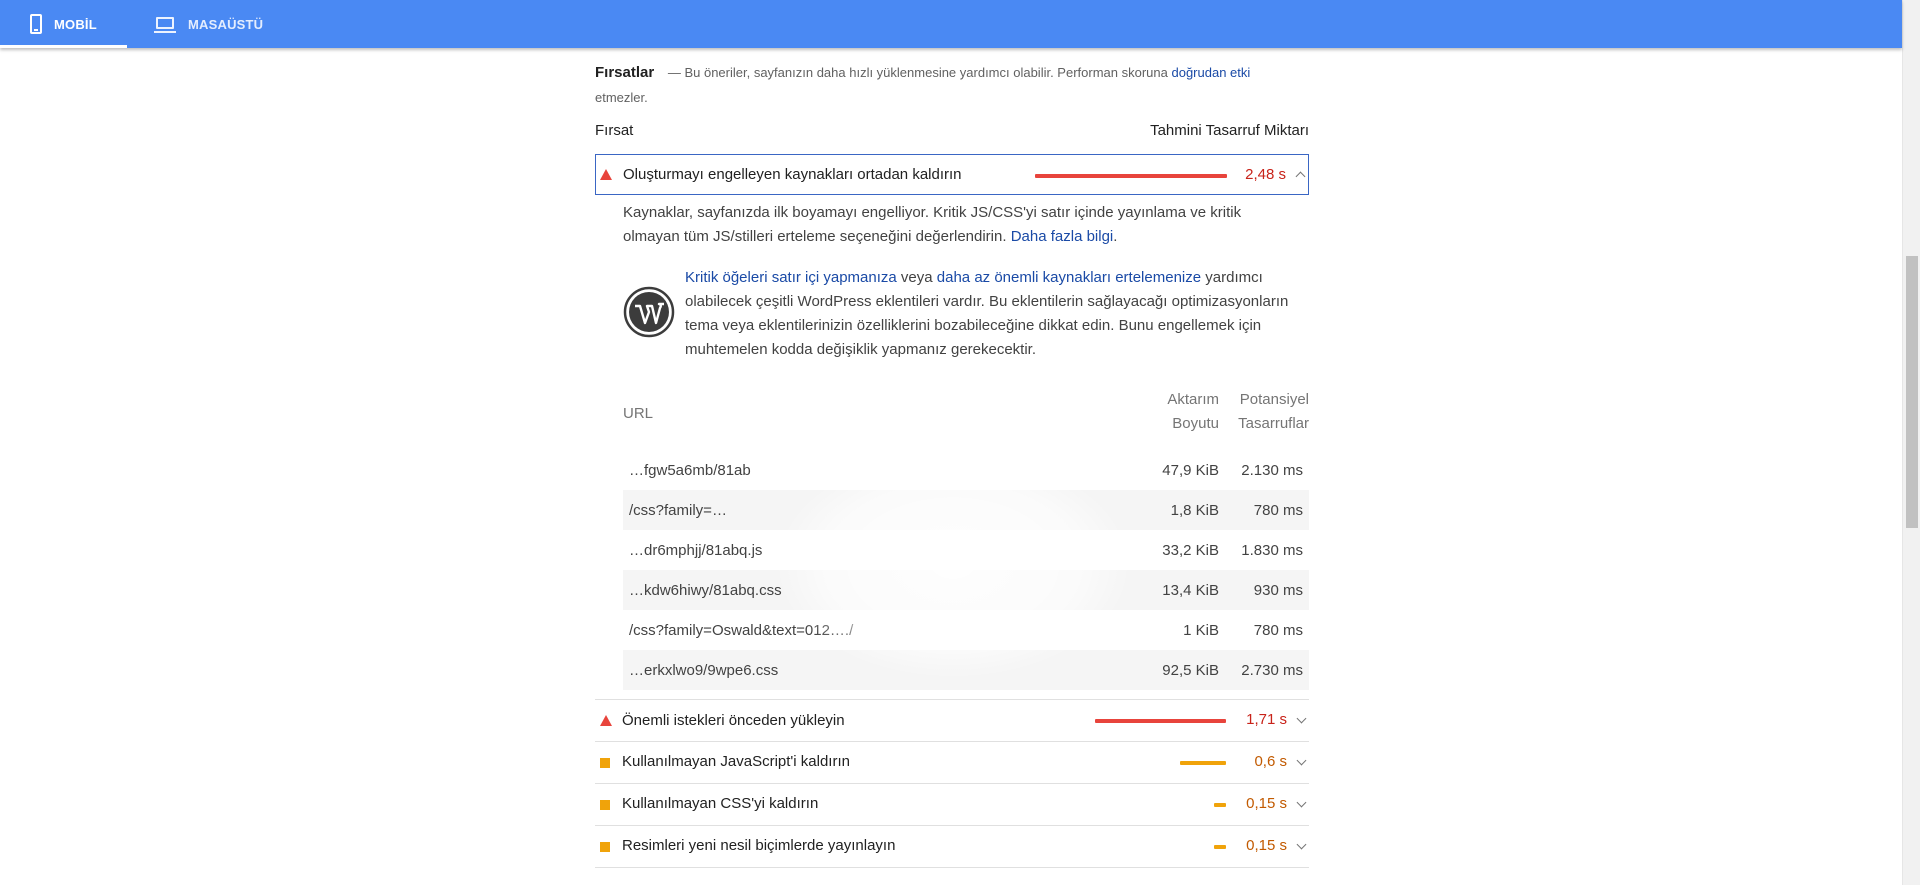 The image size is (1920, 885). I want to click on row-savings: 2.730 ms, so click(1272, 670).